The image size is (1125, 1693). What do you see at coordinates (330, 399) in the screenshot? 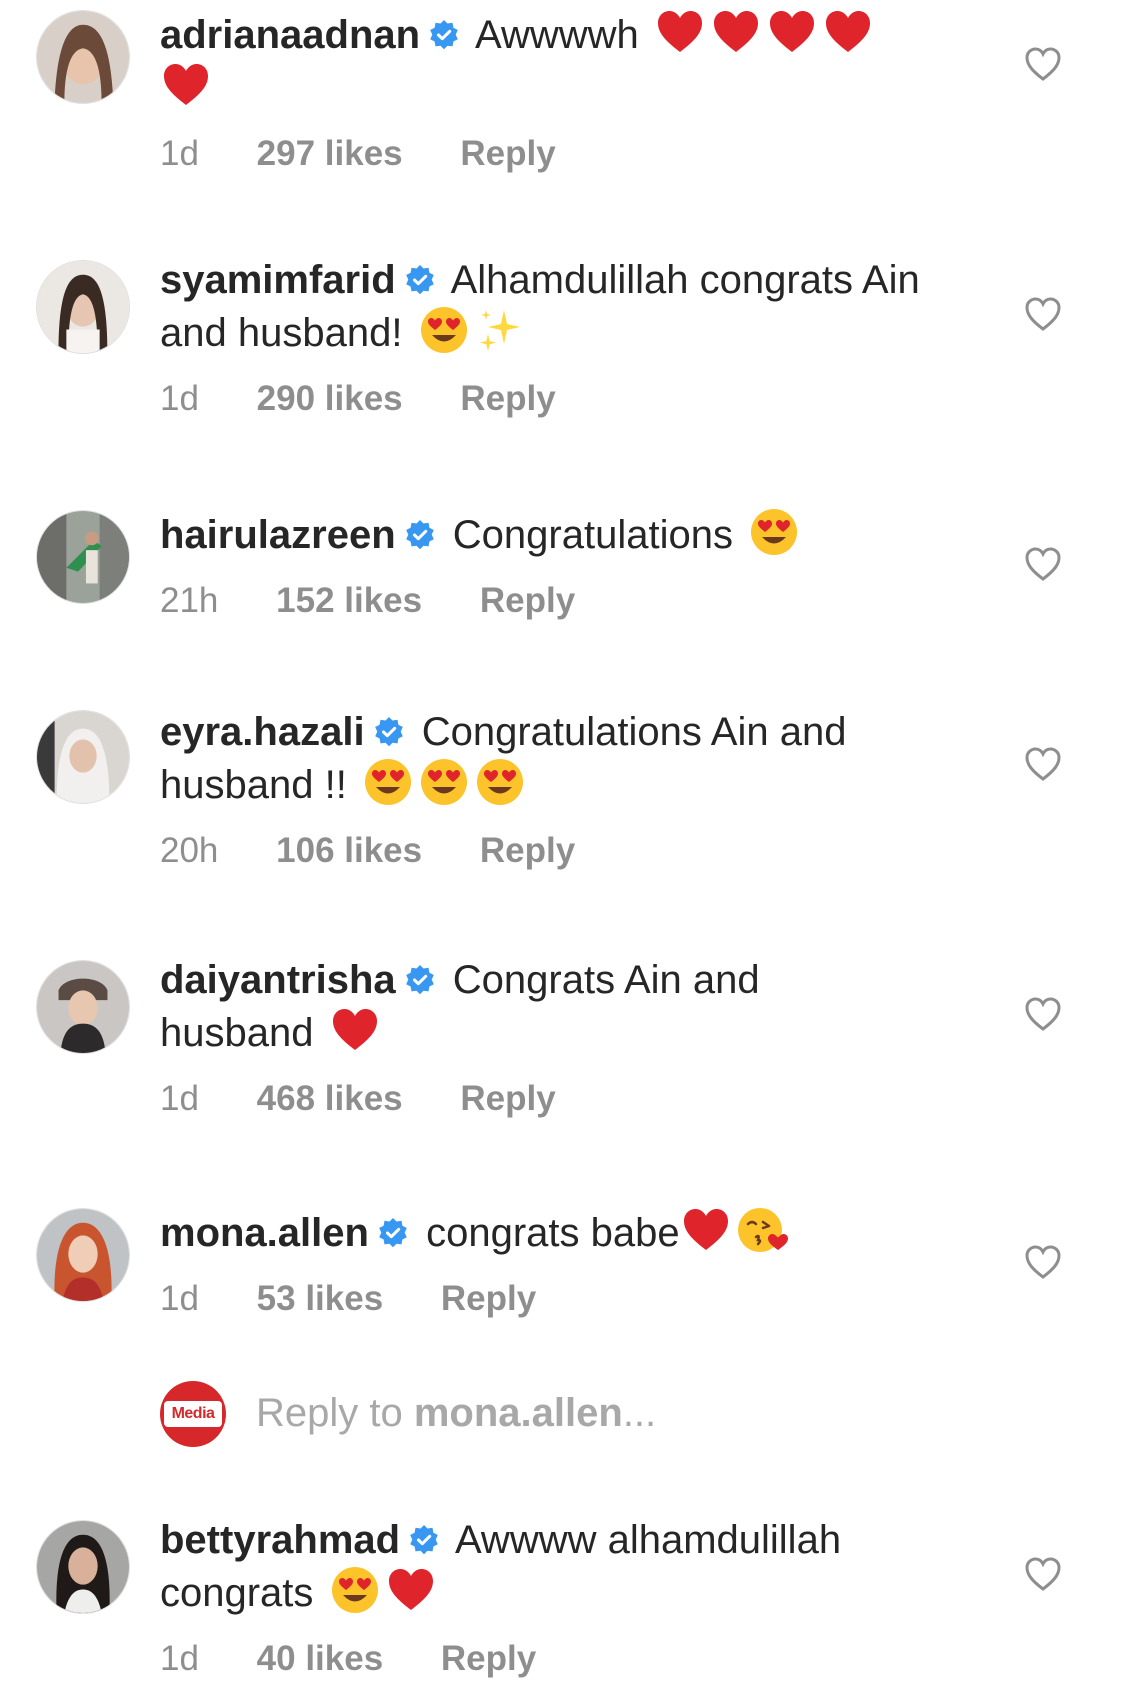
I see `likes-count: 290 likes` at bounding box center [330, 399].